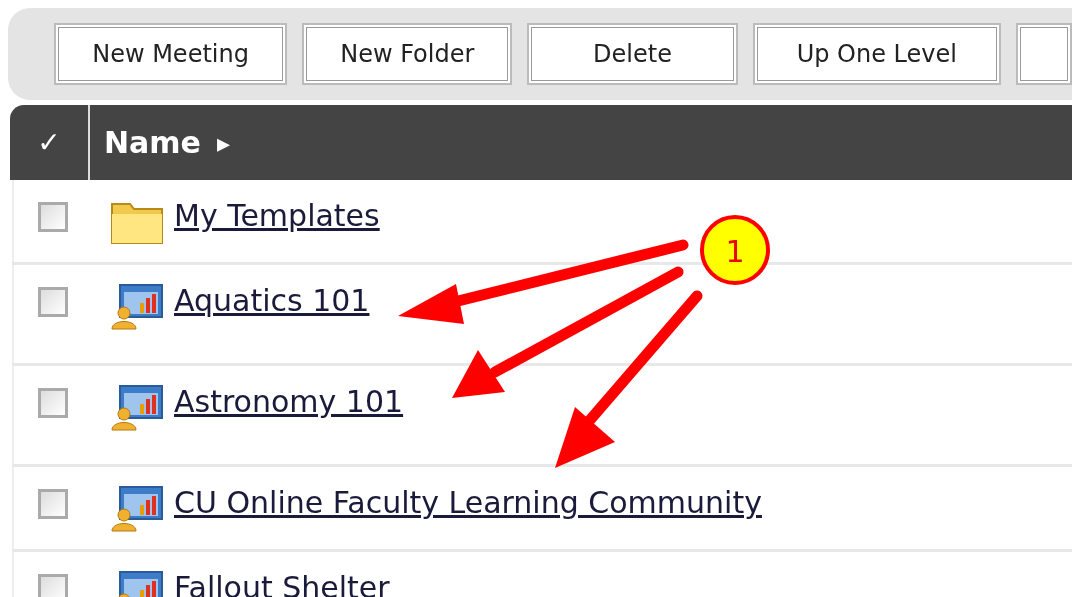 The image size is (1072, 597). What do you see at coordinates (152, 142) in the screenshot?
I see `column-header: Name` at bounding box center [152, 142].